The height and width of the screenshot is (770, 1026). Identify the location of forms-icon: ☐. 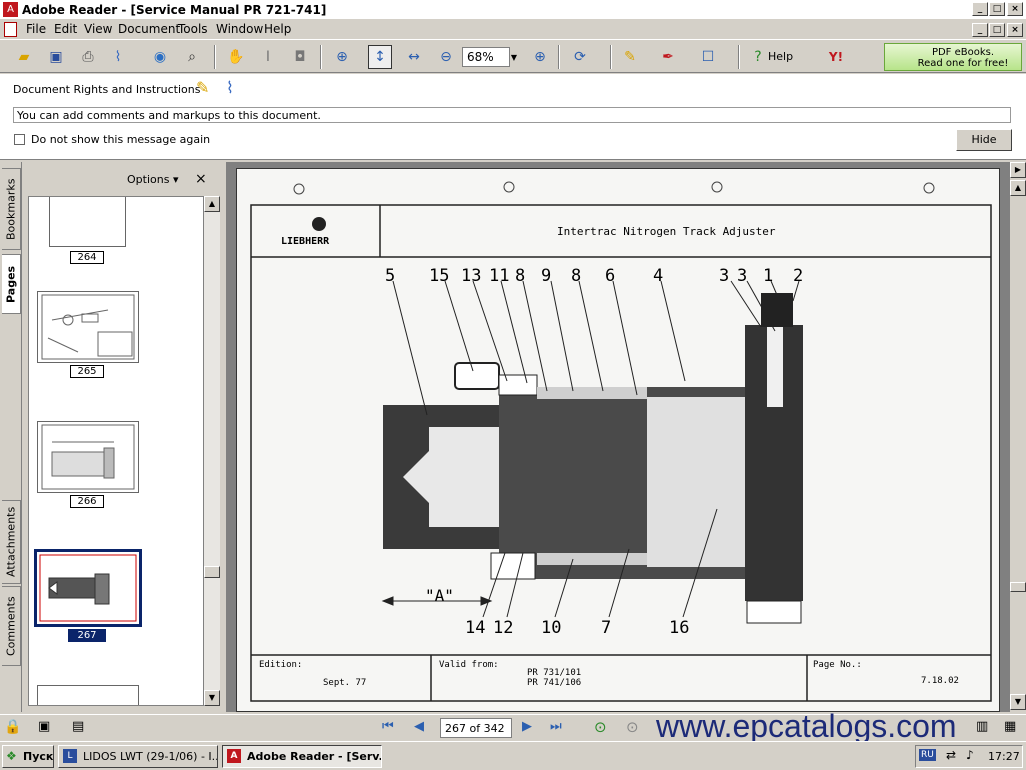
(708, 57).